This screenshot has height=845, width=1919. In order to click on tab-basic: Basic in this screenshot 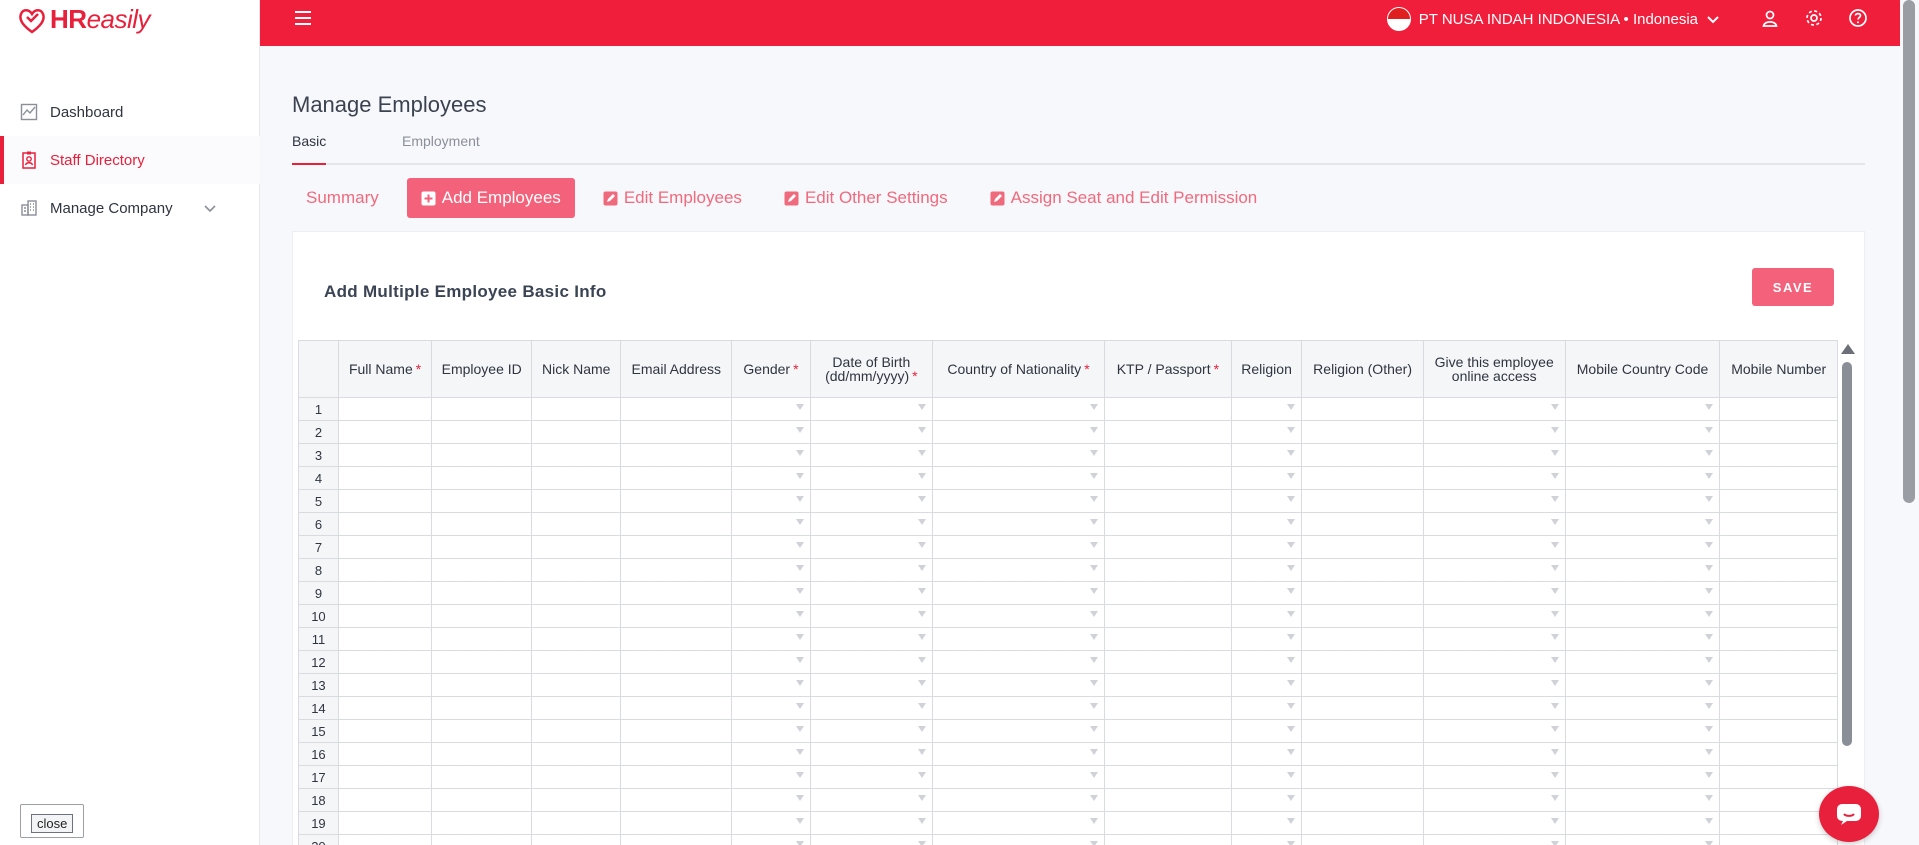, I will do `click(309, 148)`.